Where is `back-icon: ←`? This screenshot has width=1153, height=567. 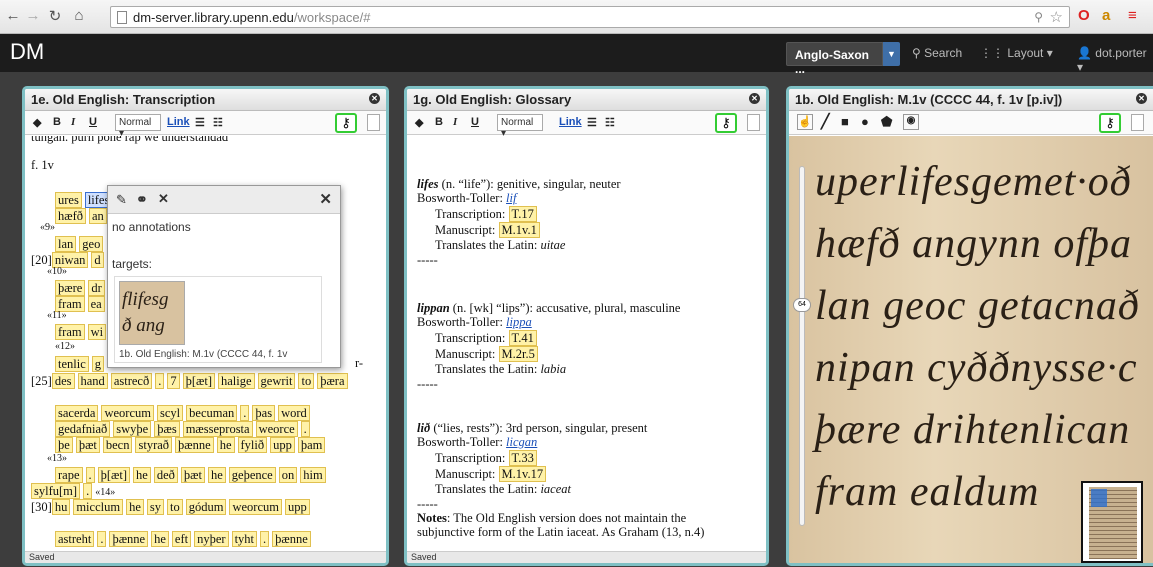
back-icon: ← is located at coordinates (13, 15).